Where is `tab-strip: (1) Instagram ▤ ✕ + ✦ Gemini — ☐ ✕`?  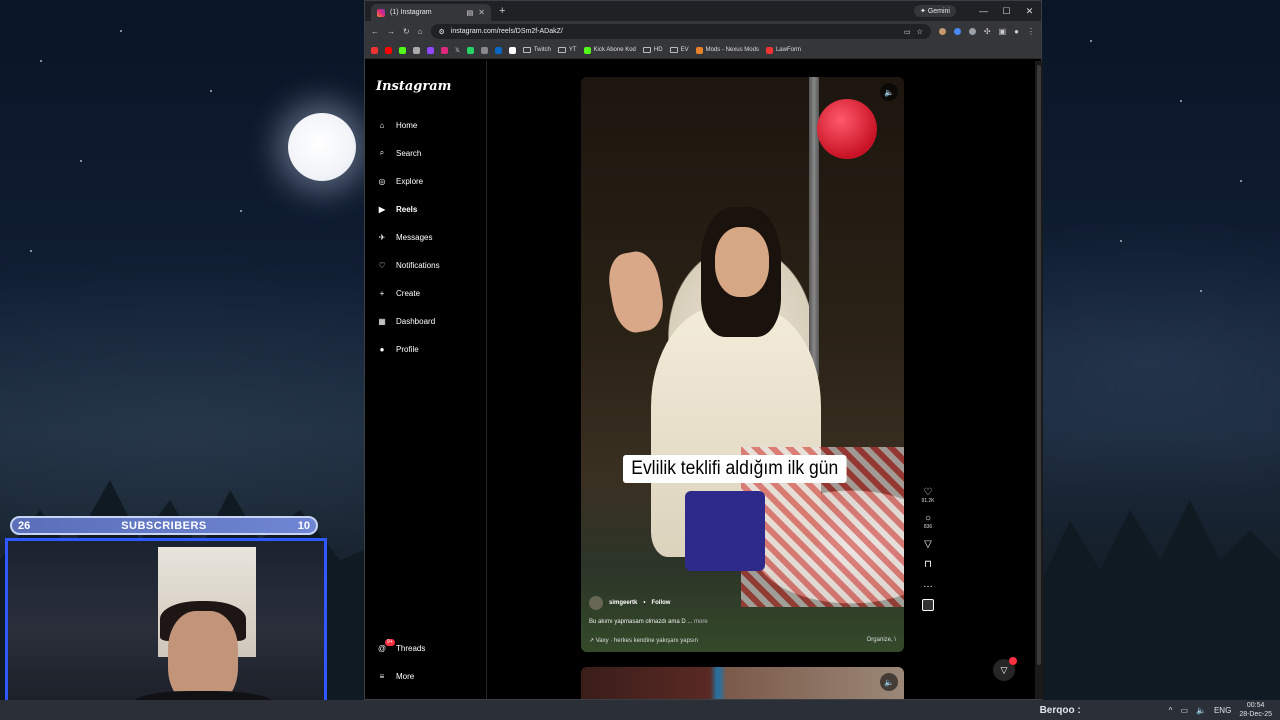
tab-strip: (1) Instagram ▤ ✕ + ✦ Gemini — ☐ ✕ is located at coordinates (703, 11).